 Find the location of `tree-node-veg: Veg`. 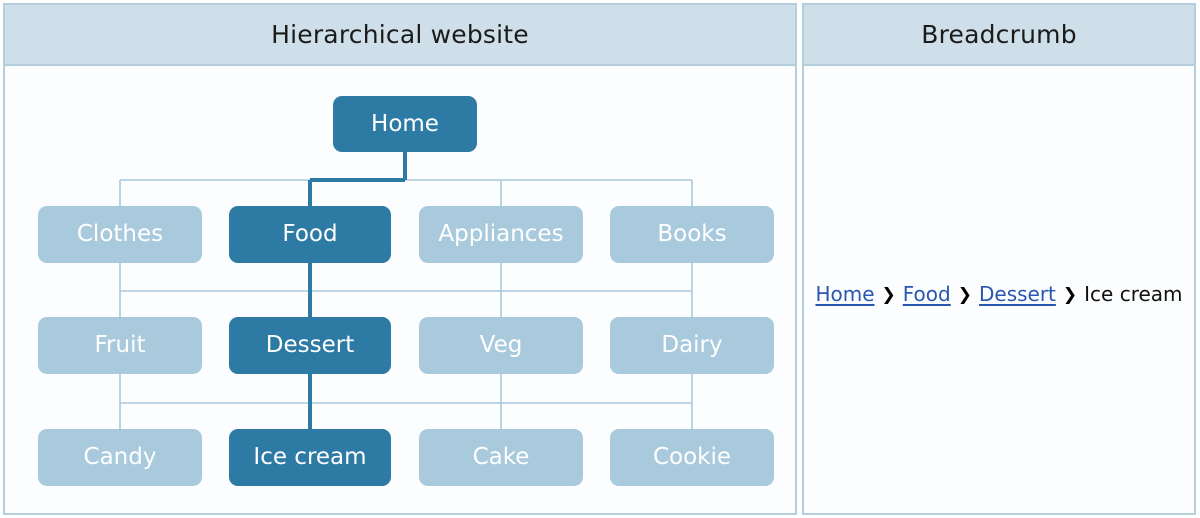

tree-node-veg: Veg is located at coordinates (501, 345).